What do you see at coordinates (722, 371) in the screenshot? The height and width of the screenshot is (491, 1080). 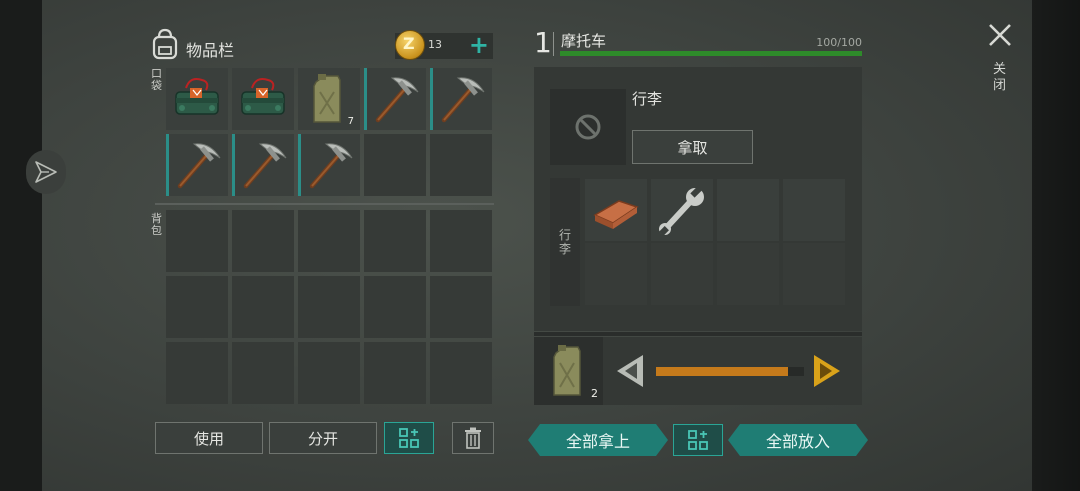 I see `fuel-slider-fill` at bounding box center [722, 371].